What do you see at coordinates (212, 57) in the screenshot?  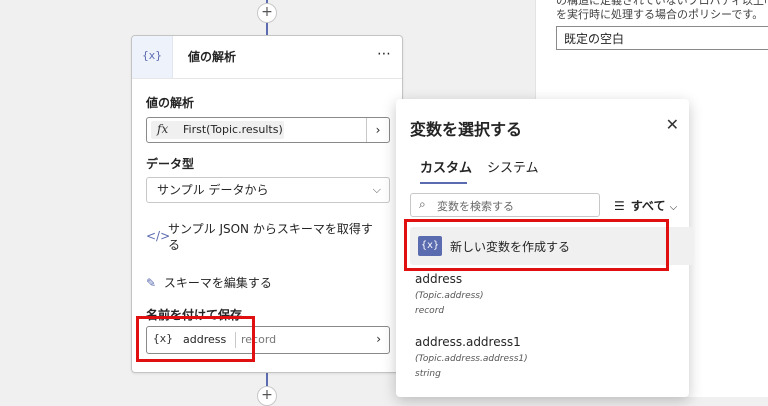 I see `node-title: 値の解析` at bounding box center [212, 57].